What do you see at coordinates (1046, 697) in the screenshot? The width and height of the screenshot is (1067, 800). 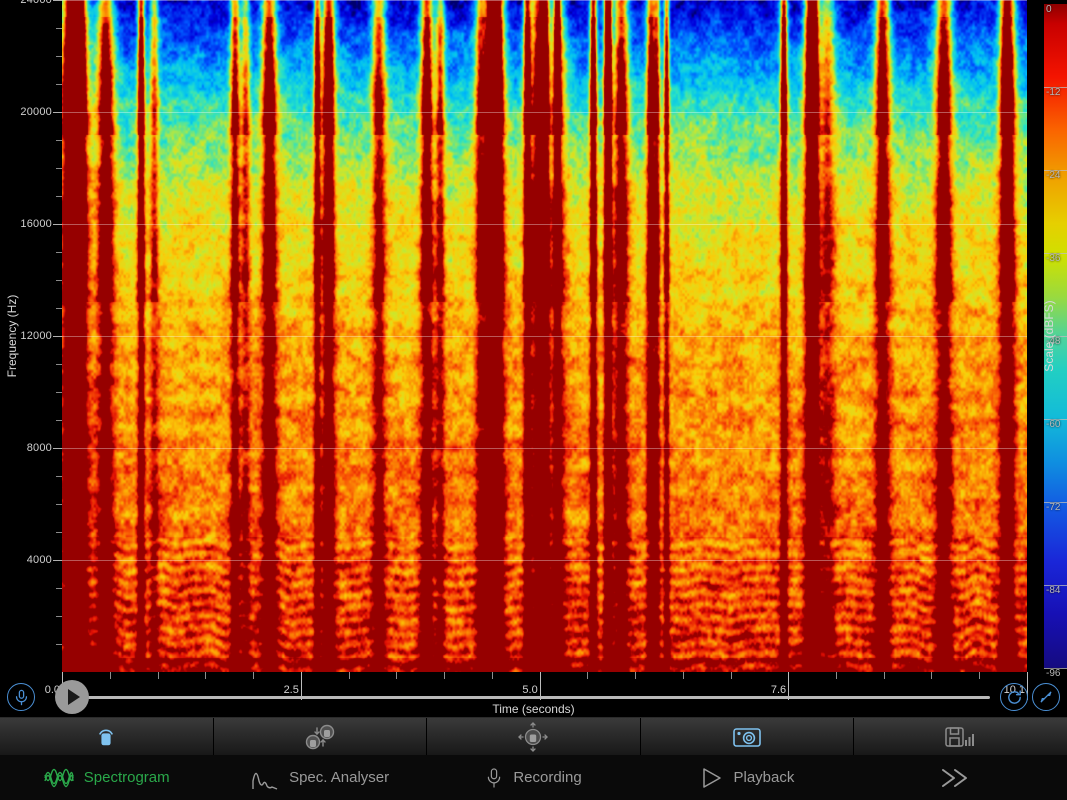 I see `pencil-edit-icon` at bounding box center [1046, 697].